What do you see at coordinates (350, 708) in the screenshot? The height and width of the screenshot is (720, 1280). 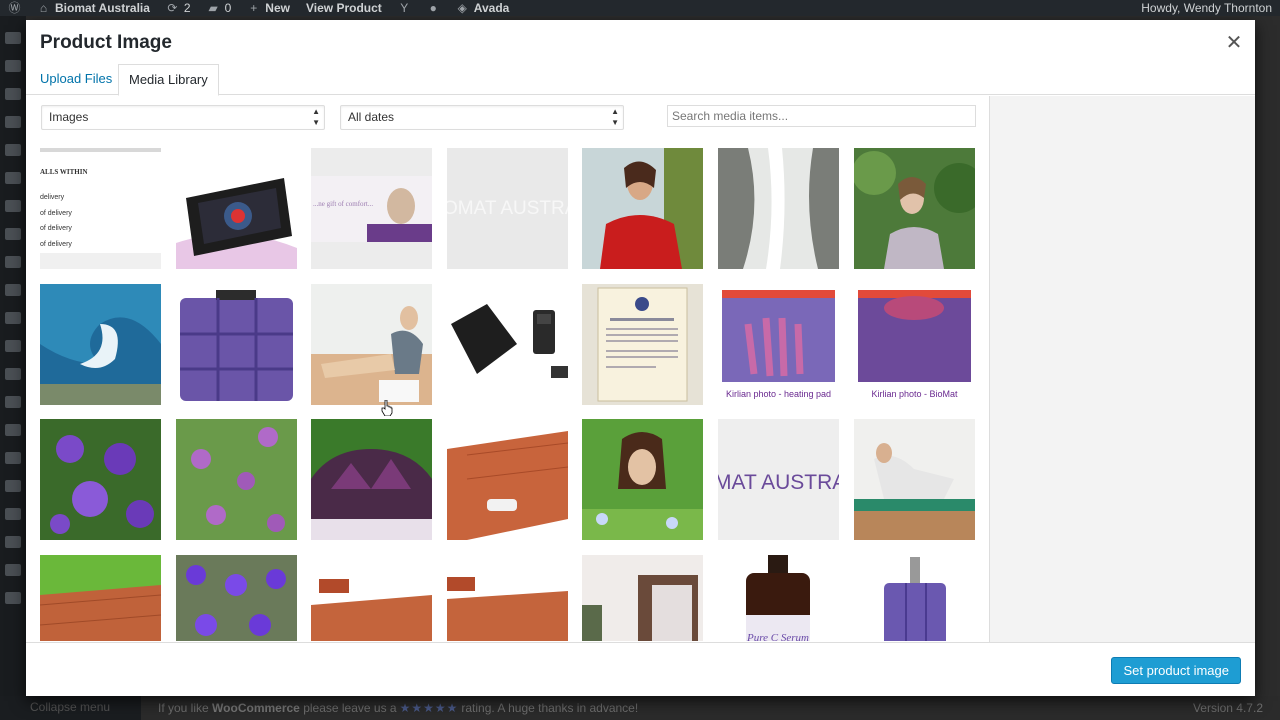 I see `footer-text: please leave us a` at bounding box center [350, 708].